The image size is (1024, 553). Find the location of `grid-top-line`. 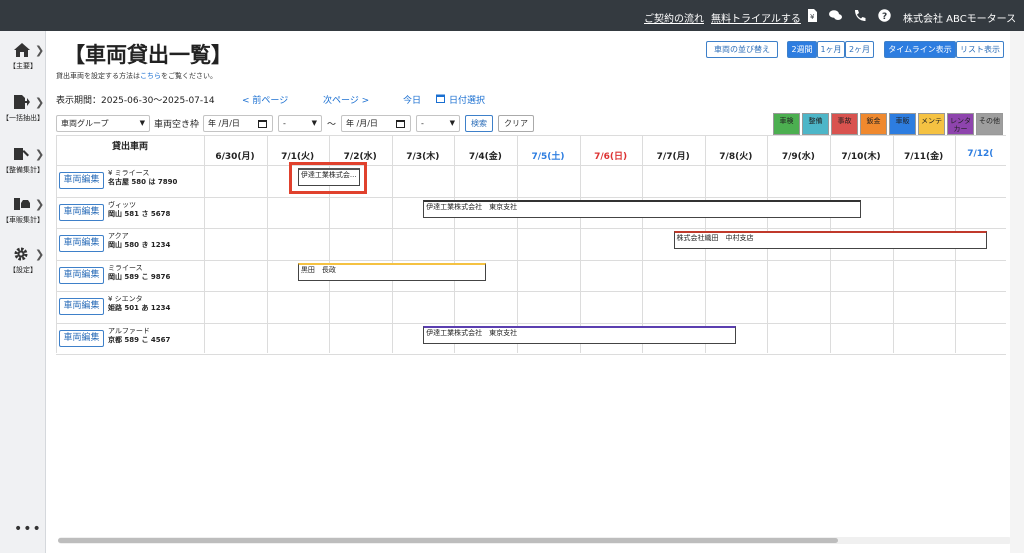

grid-top-line is located at coordinates (531, 135).